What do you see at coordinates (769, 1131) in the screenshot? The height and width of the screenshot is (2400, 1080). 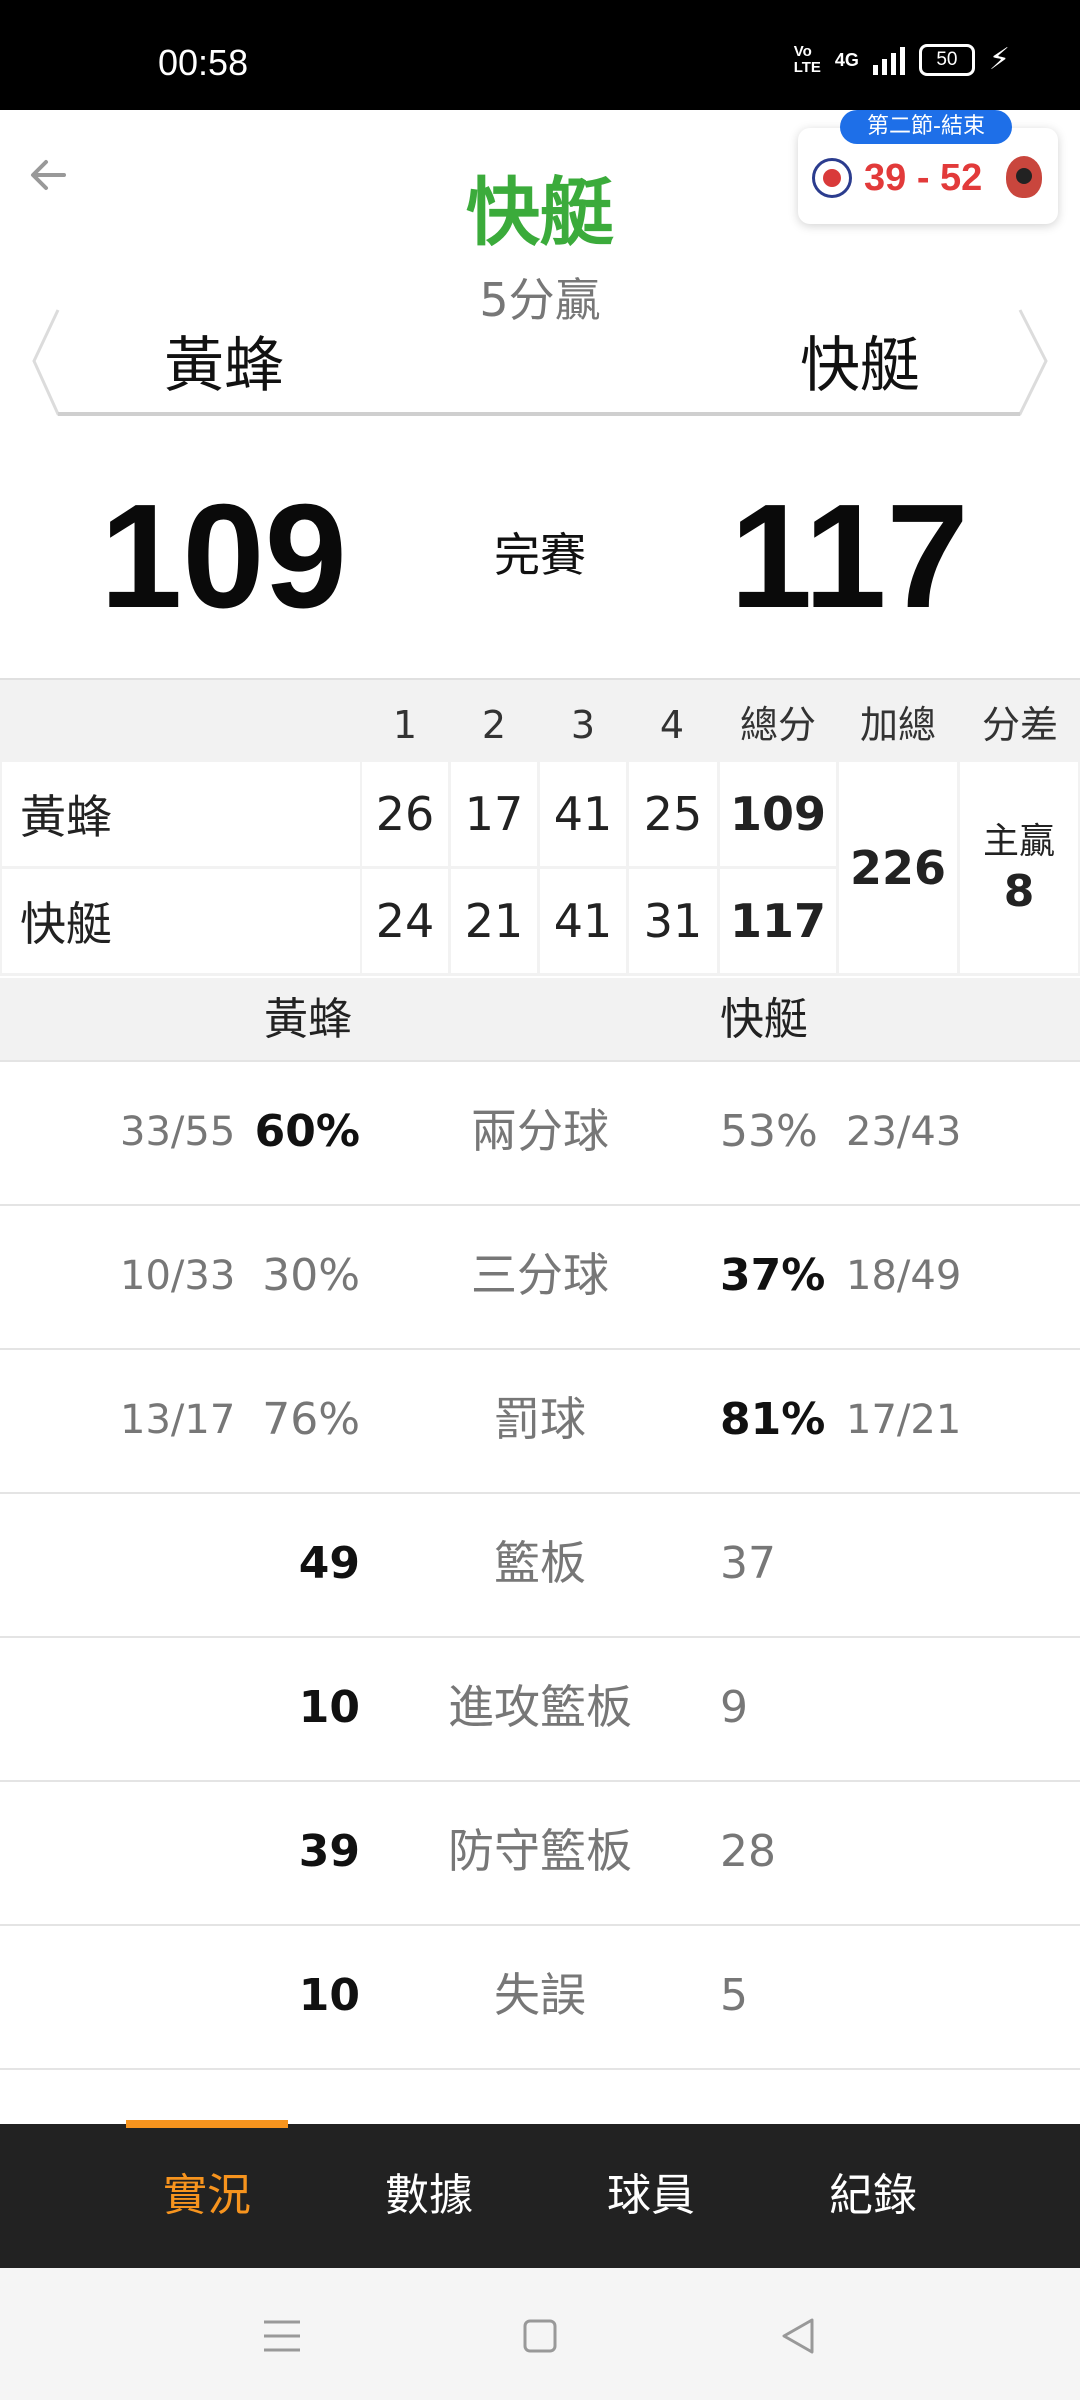 I see `stat-right-value: 53%` at bounding box center [769, 1131].